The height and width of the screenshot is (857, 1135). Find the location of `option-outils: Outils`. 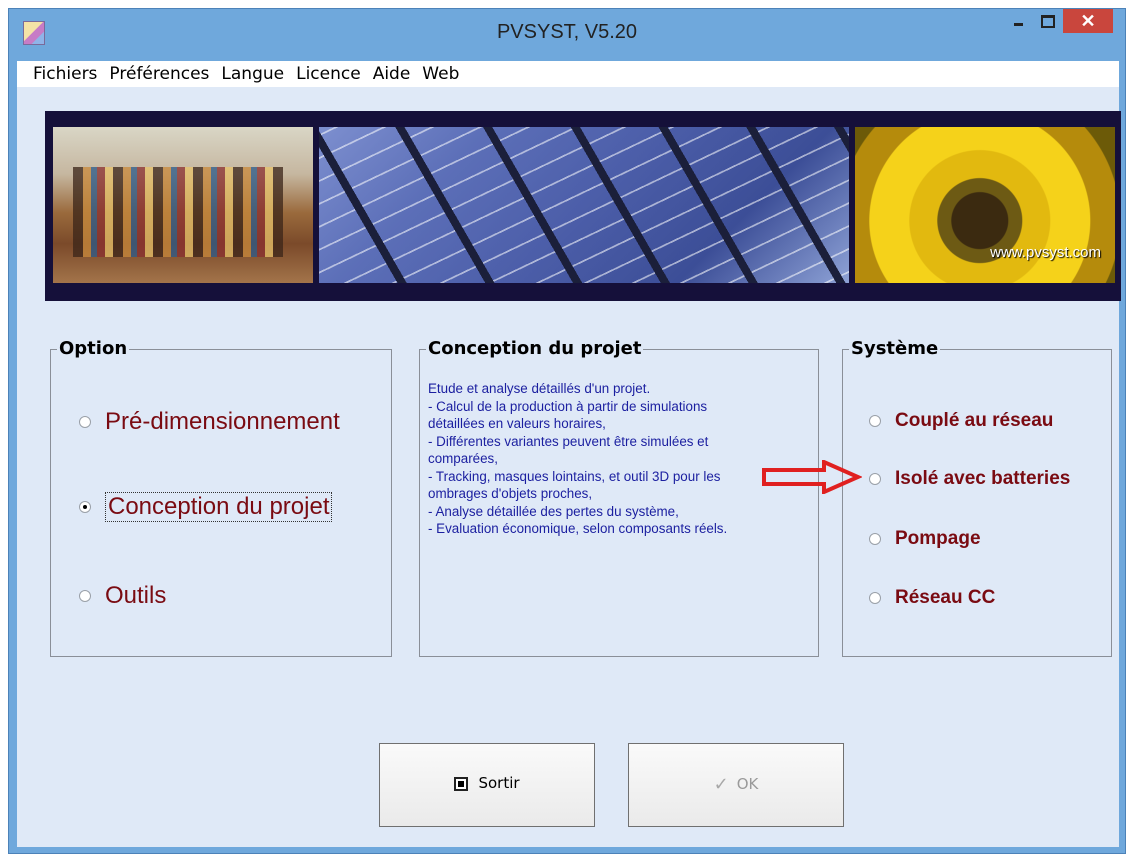

option-outils: Outils is located at coordinates (122, 596).